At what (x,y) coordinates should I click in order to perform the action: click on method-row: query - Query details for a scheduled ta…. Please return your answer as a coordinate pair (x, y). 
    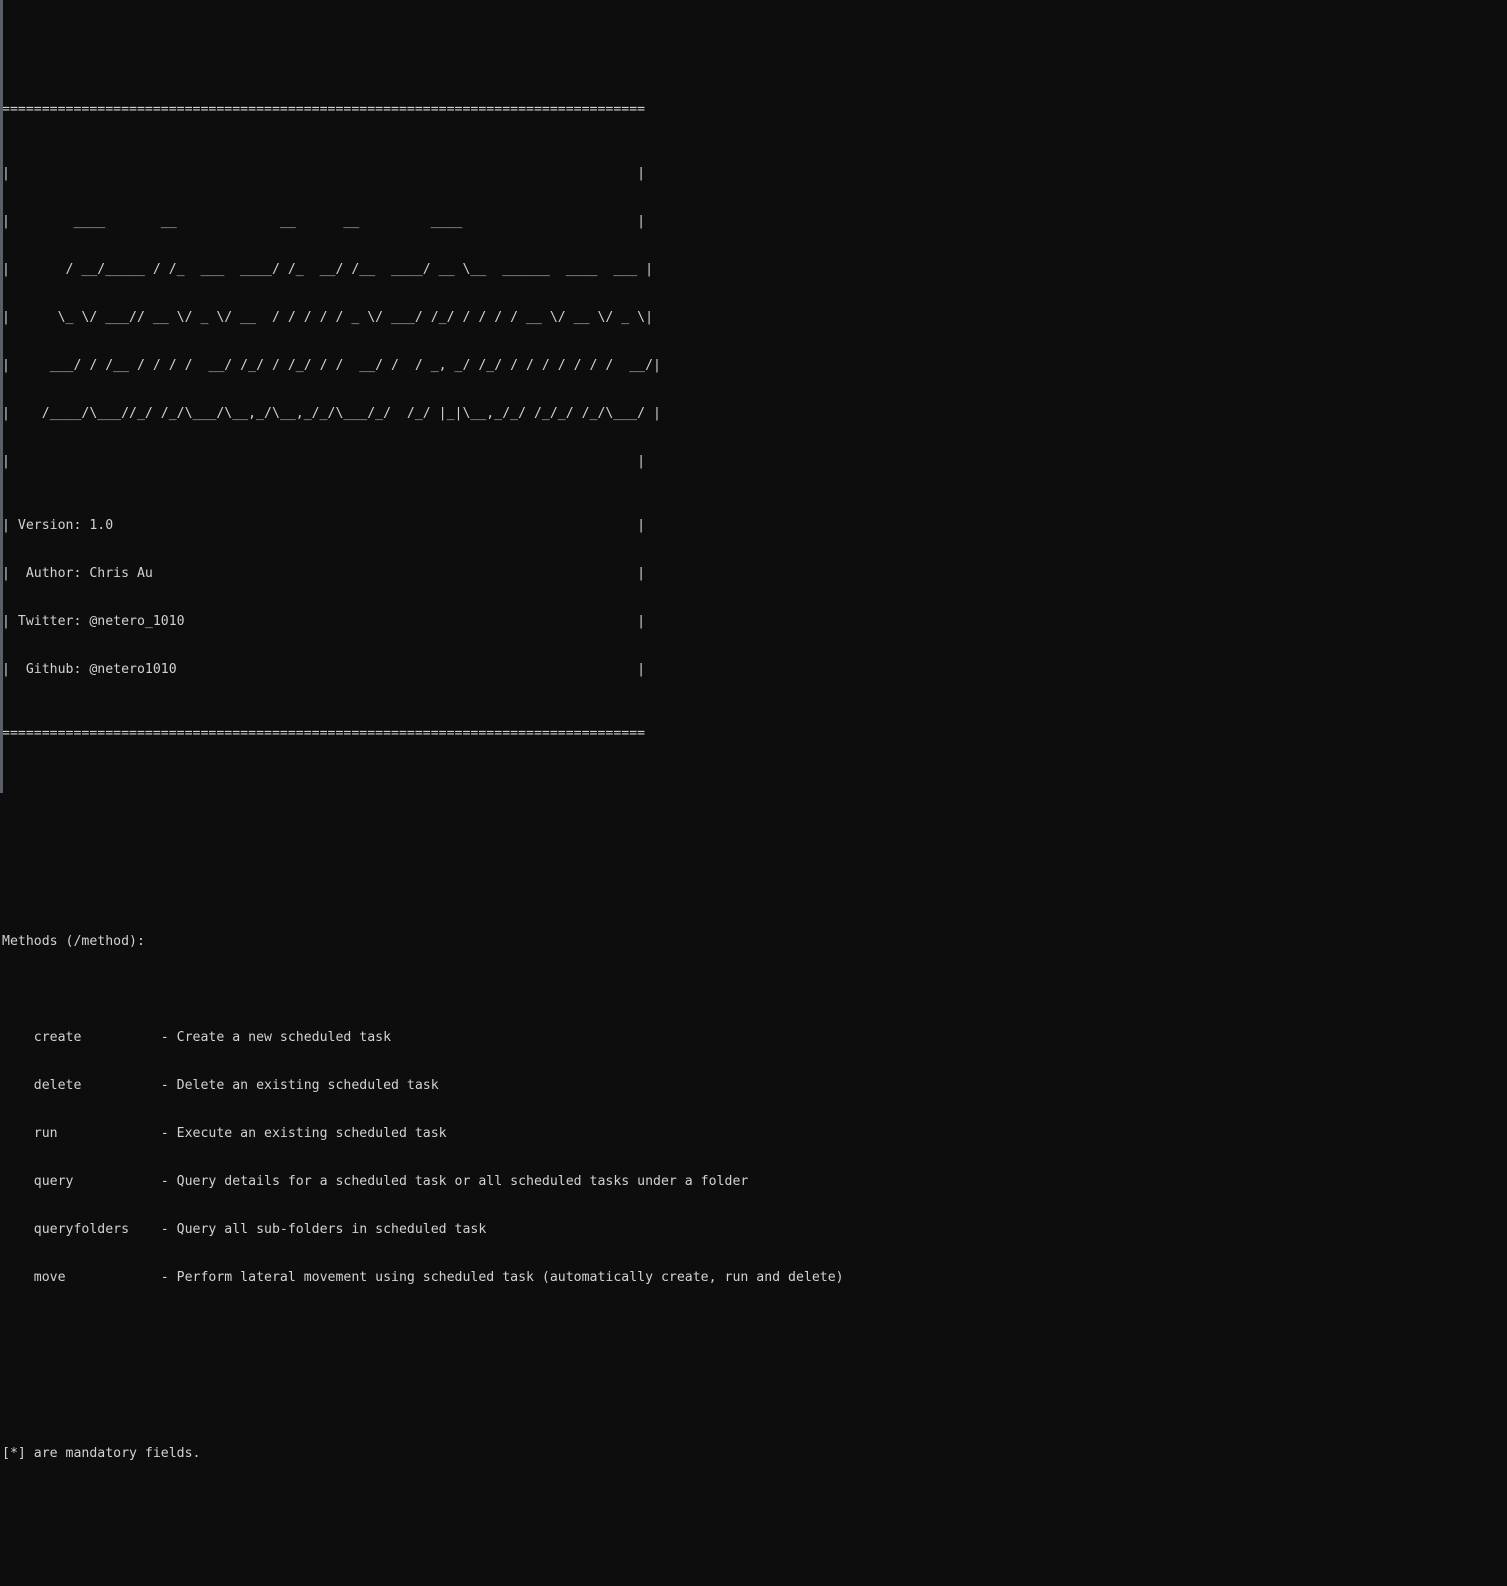
    Looking at the image, I should click on (375, 1181).